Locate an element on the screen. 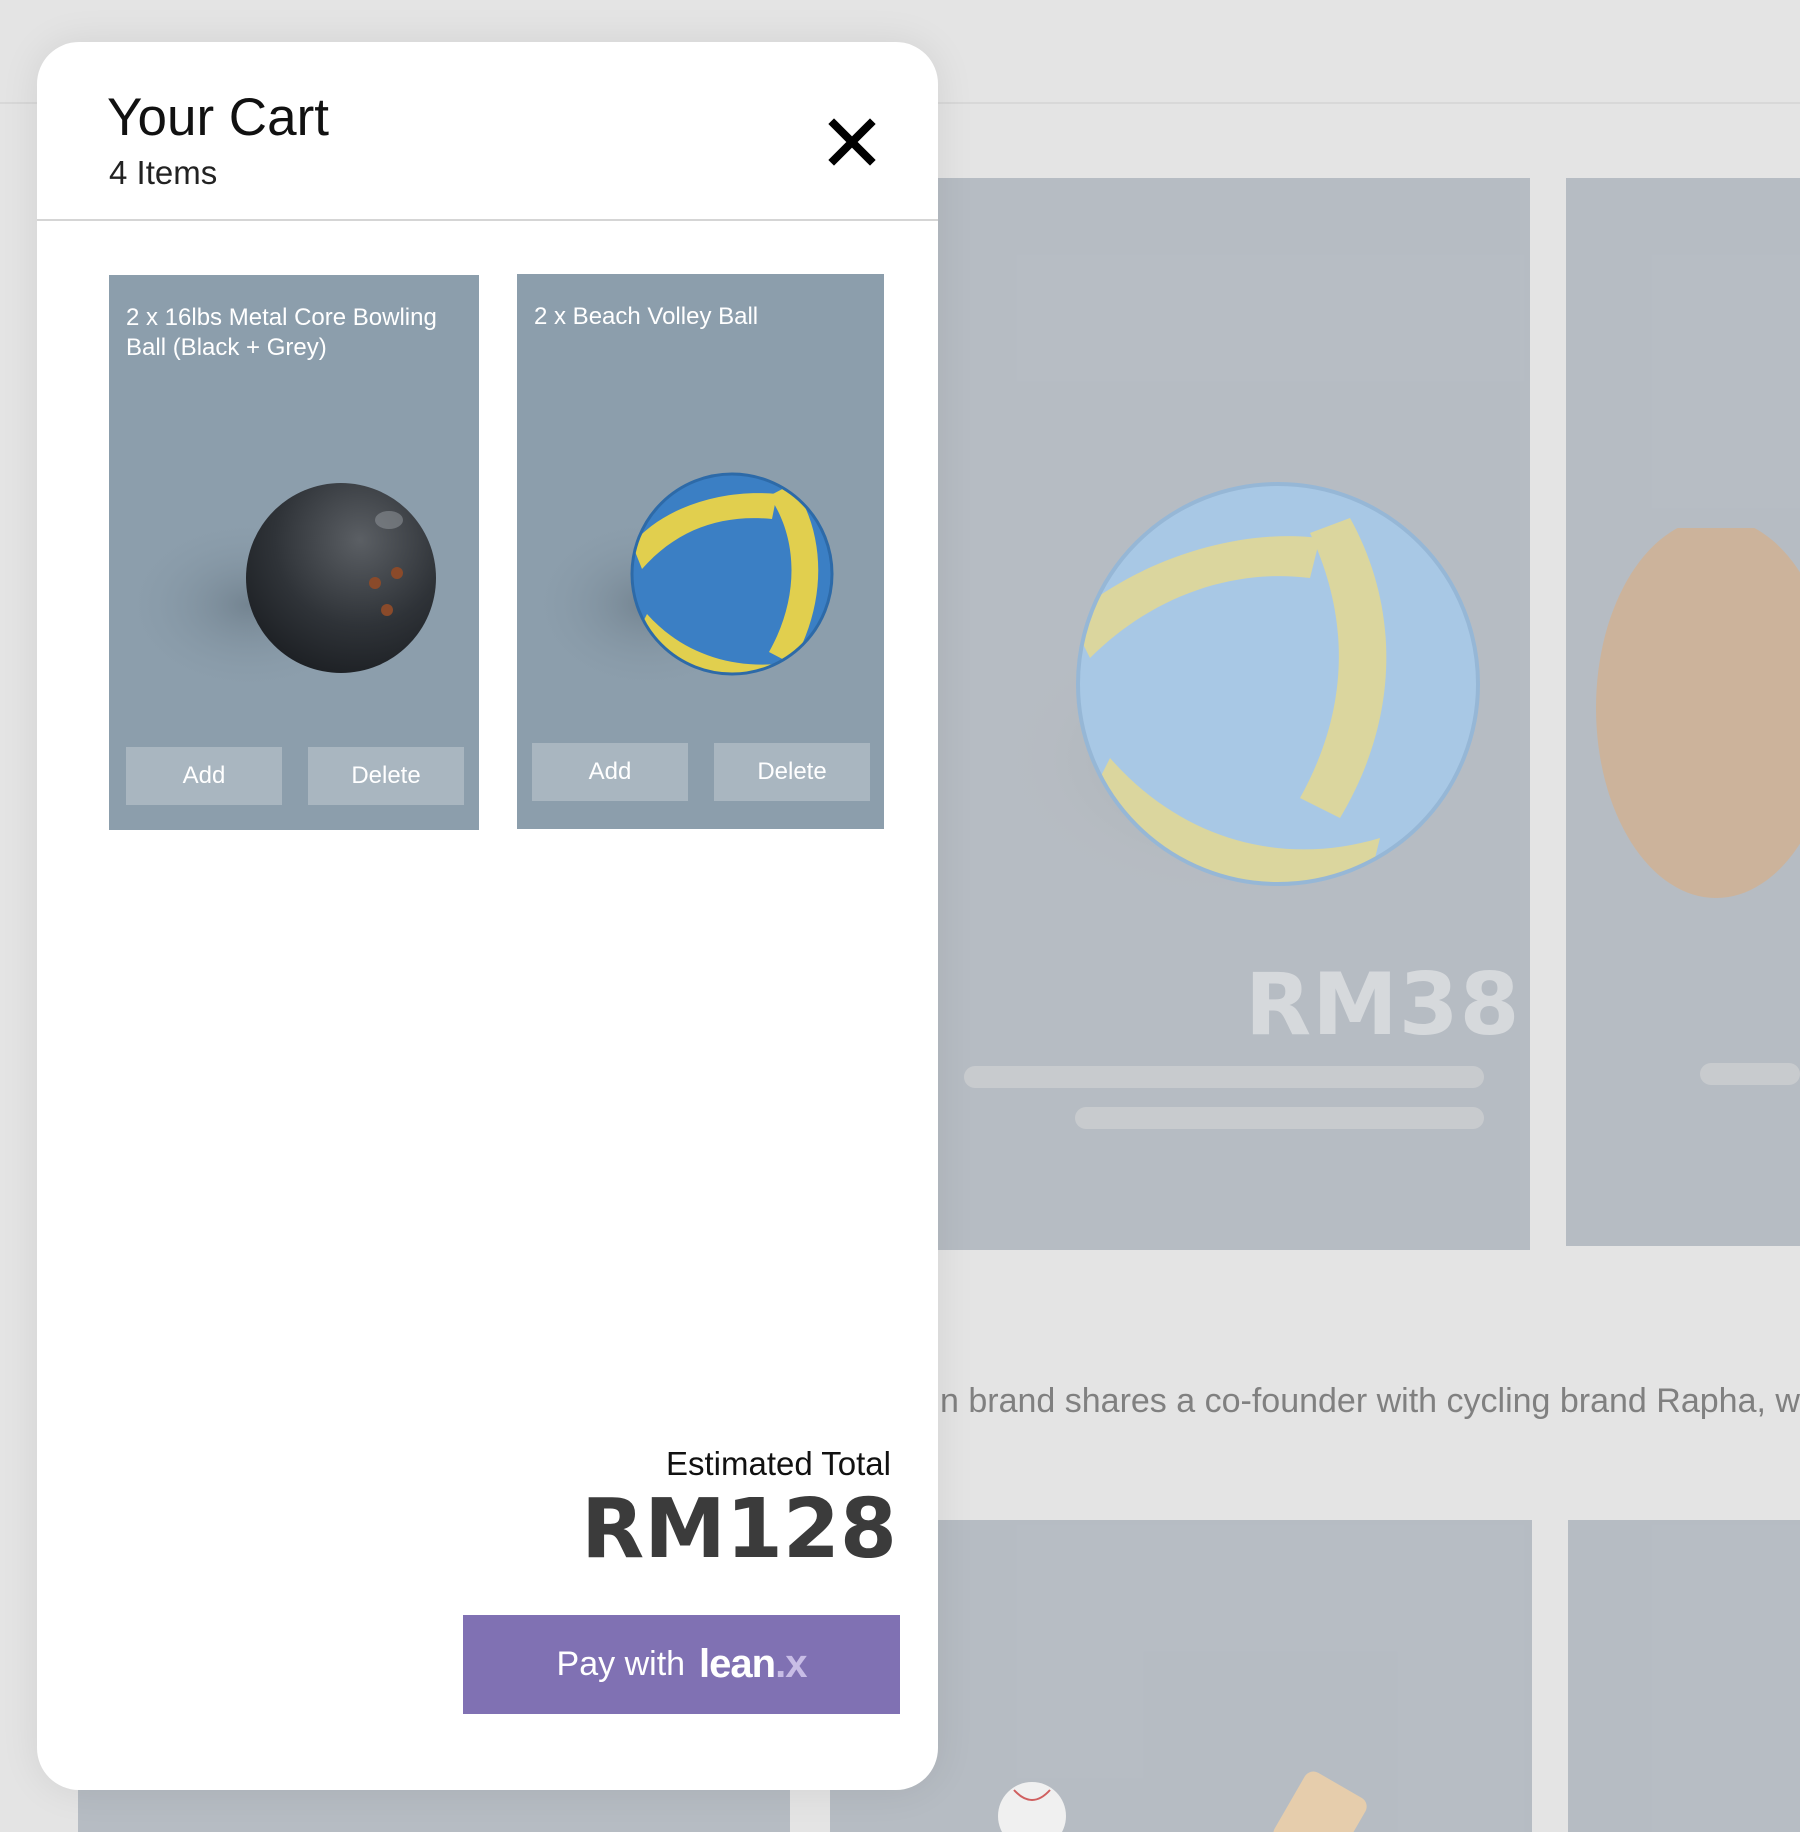  pay-button: Pay with lean.x is located at coordinates (681, 1664).